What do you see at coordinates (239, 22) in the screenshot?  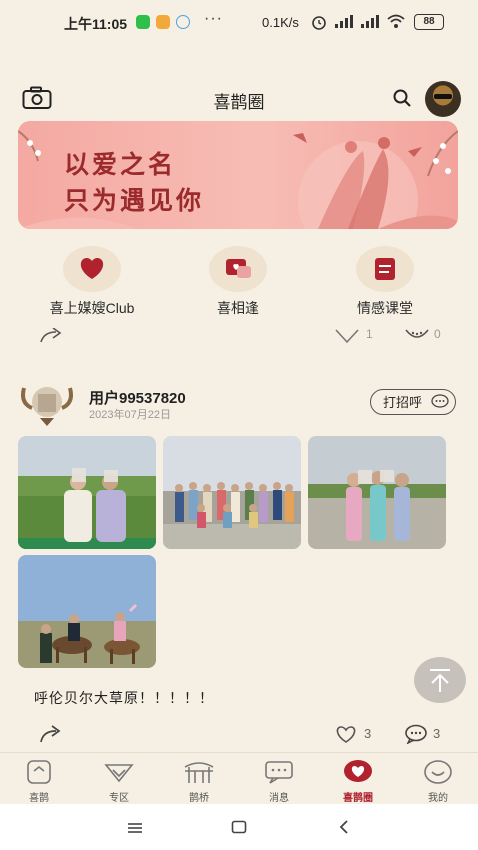 I see `status-bar: 上午11:05 ··· 0.1K/s 88` at bounding box center [239, 22].